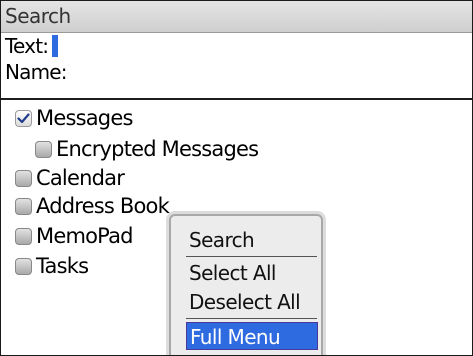  What do you see at coordinates (38, 16) in the screenshot?
I see `screen-title: Search` at bounding box center [38, 16].